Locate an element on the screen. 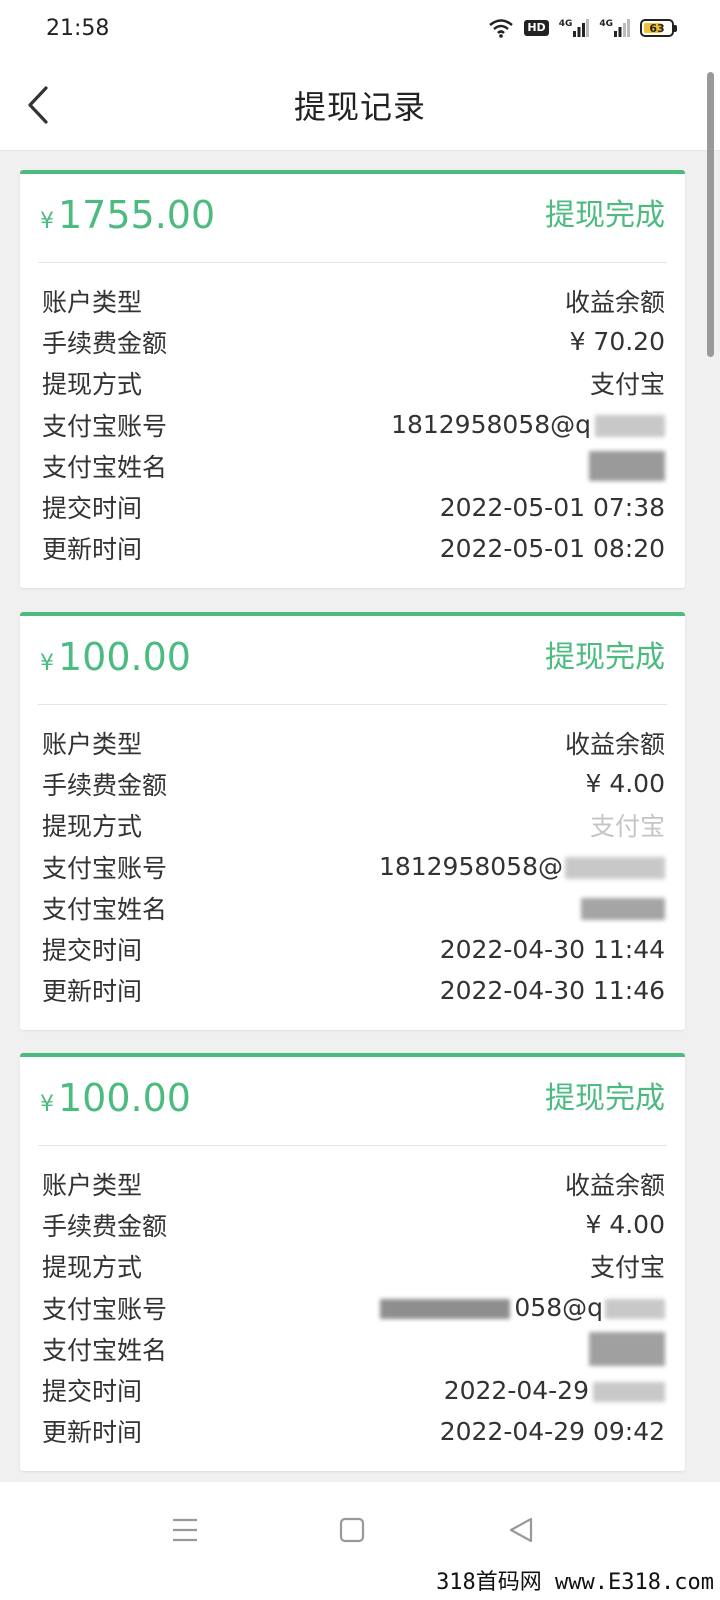 The image size is (720, 1600). home-button is located at coordinates (352, 1530).